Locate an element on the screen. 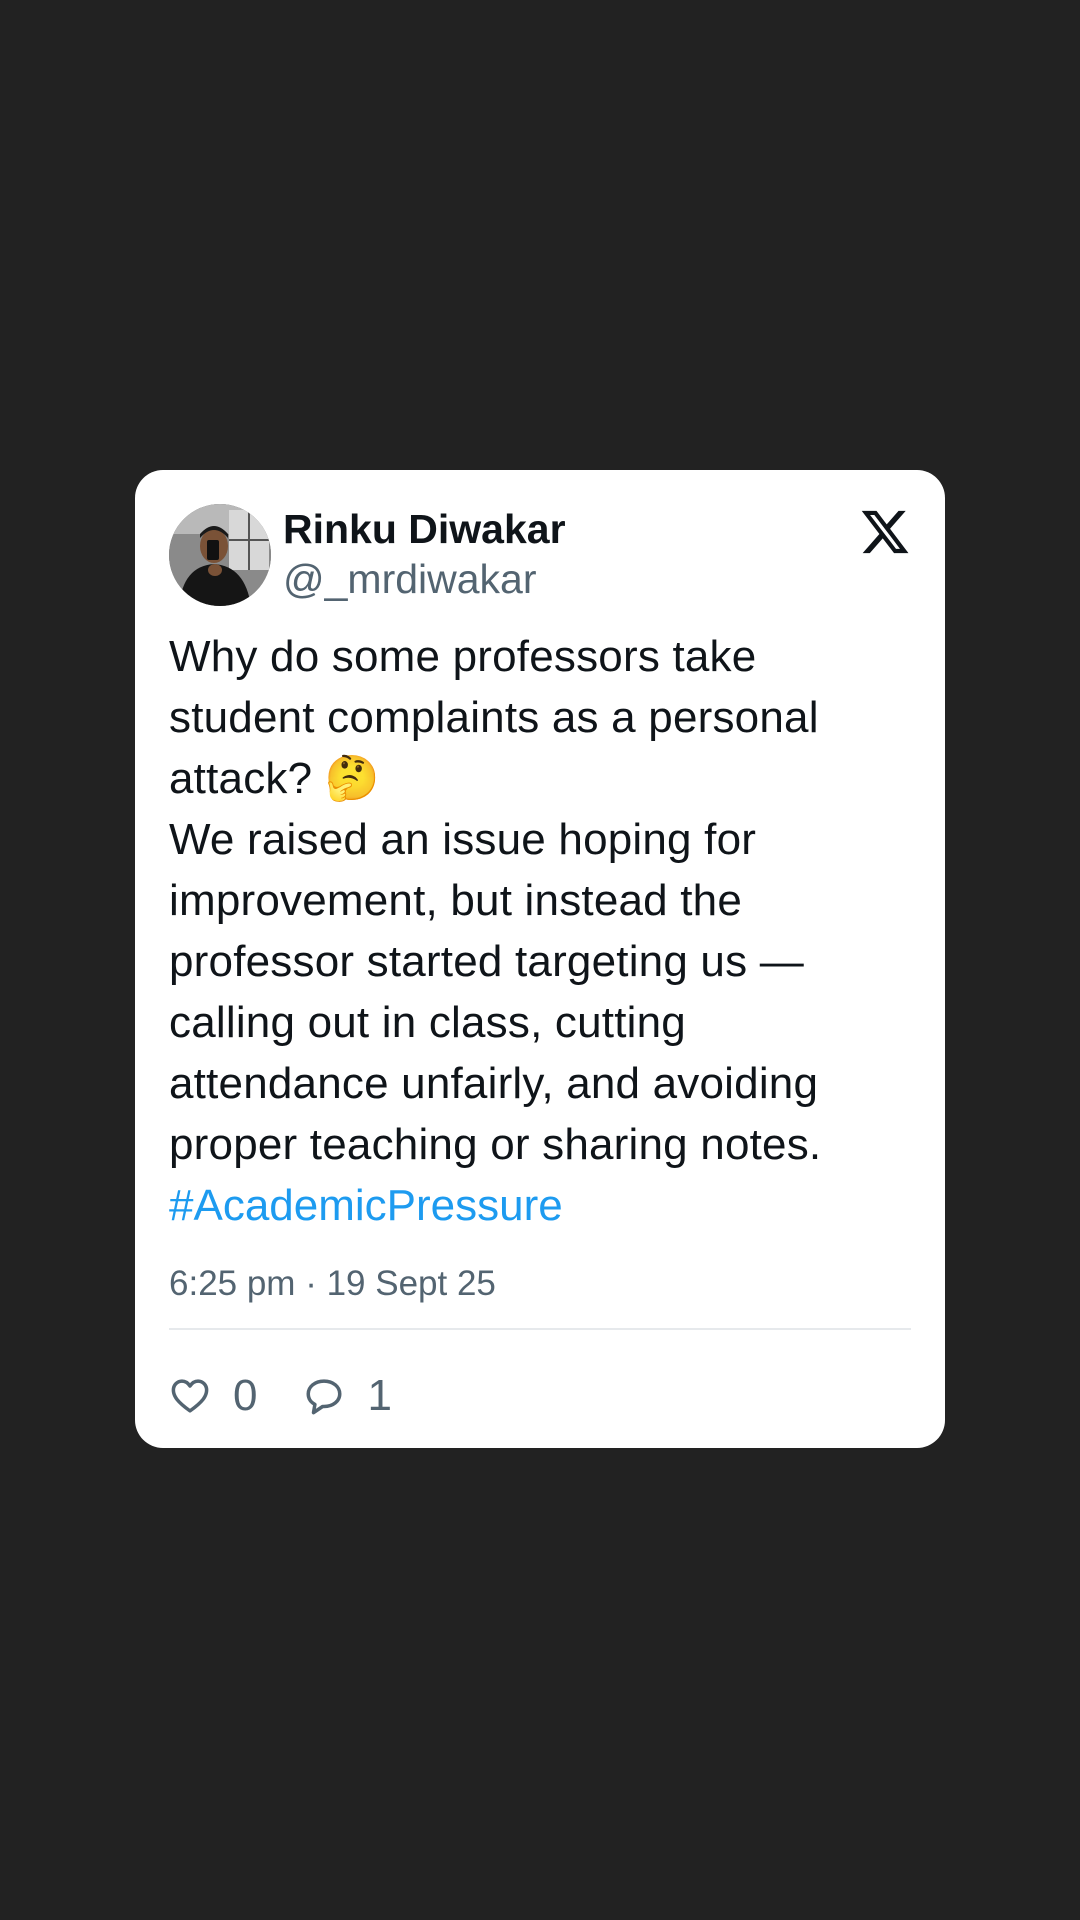 This screenshot has height=1920, width=1080. author-handle: @_mrdiwakar is located at coordinates (424, 579).